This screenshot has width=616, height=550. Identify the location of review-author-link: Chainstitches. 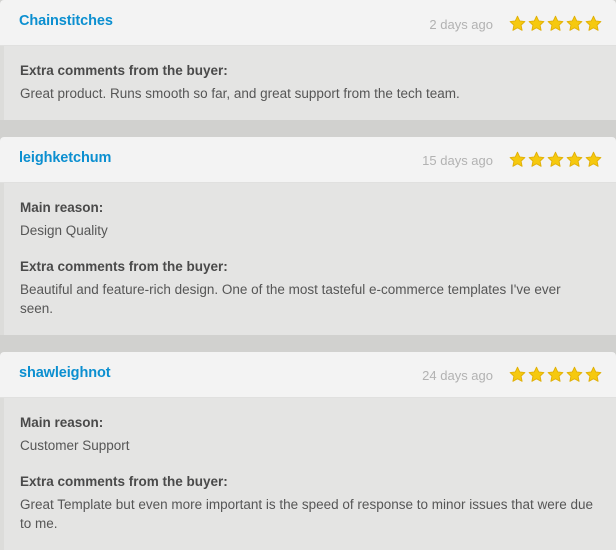
(66, 21).